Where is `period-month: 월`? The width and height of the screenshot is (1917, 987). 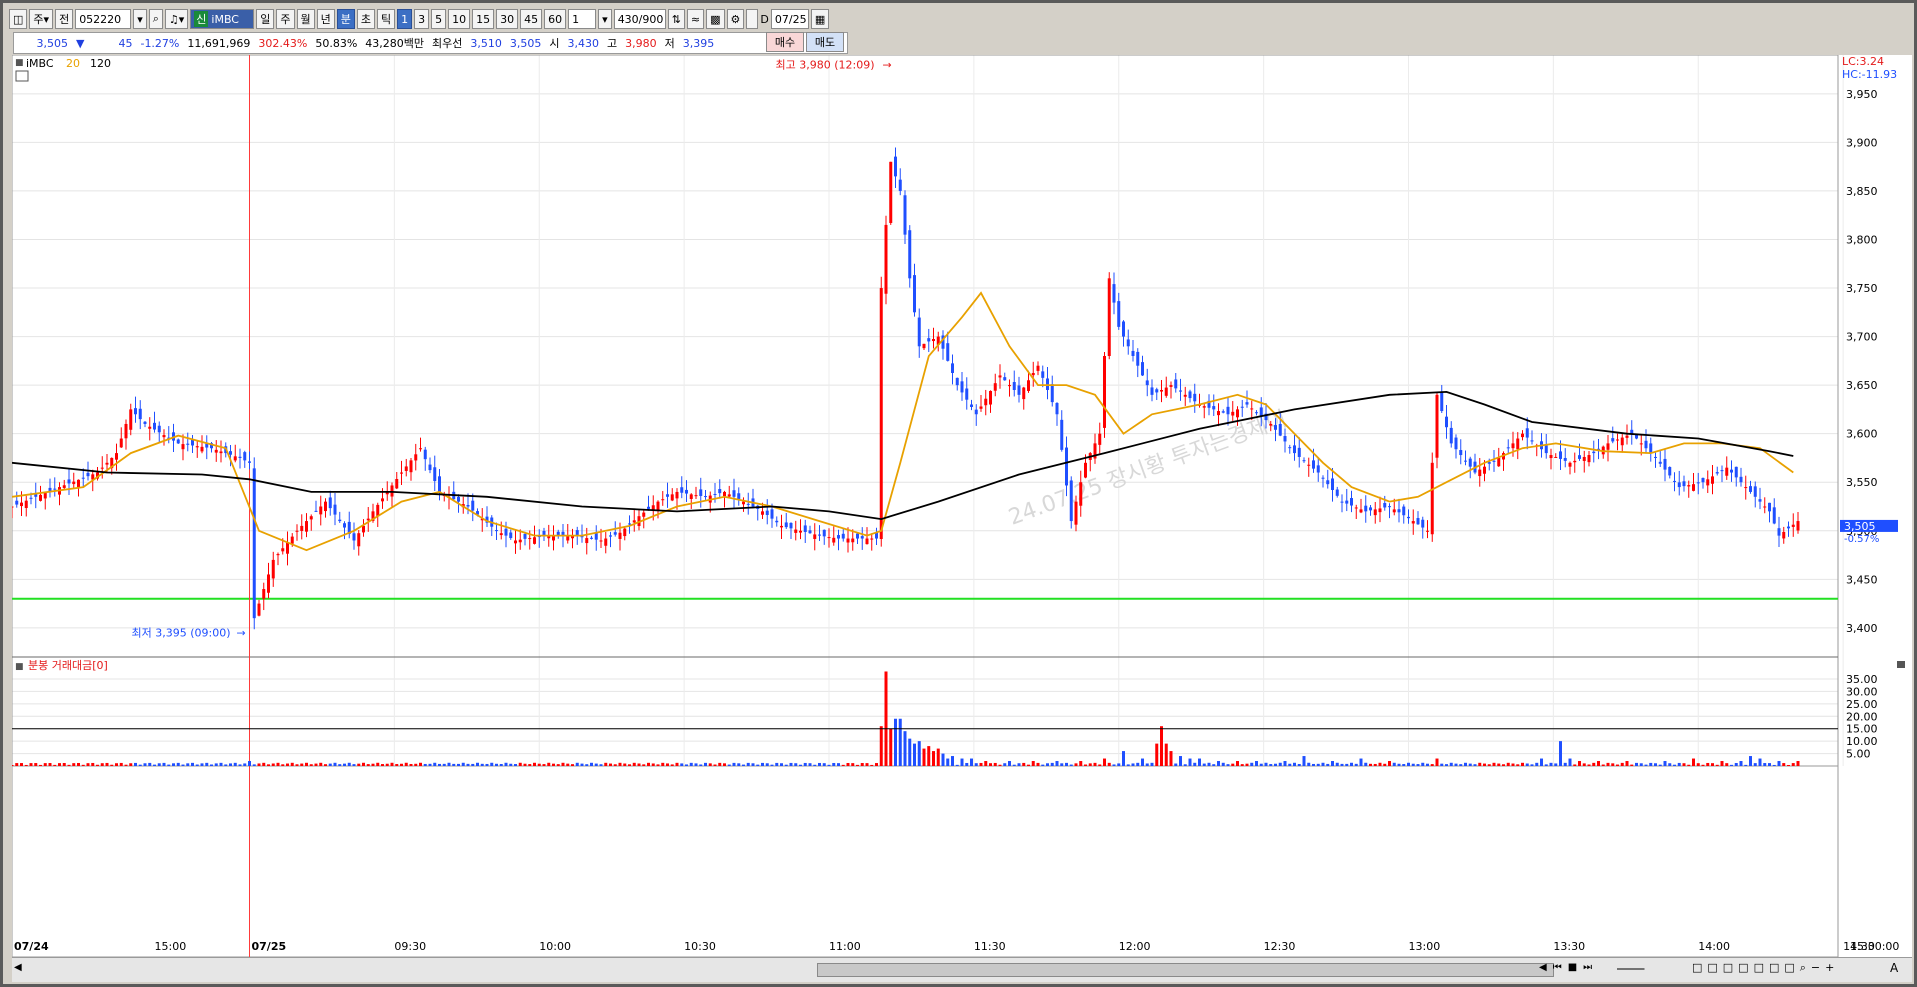
period-month: 월 is located at coordinates (305, 19).